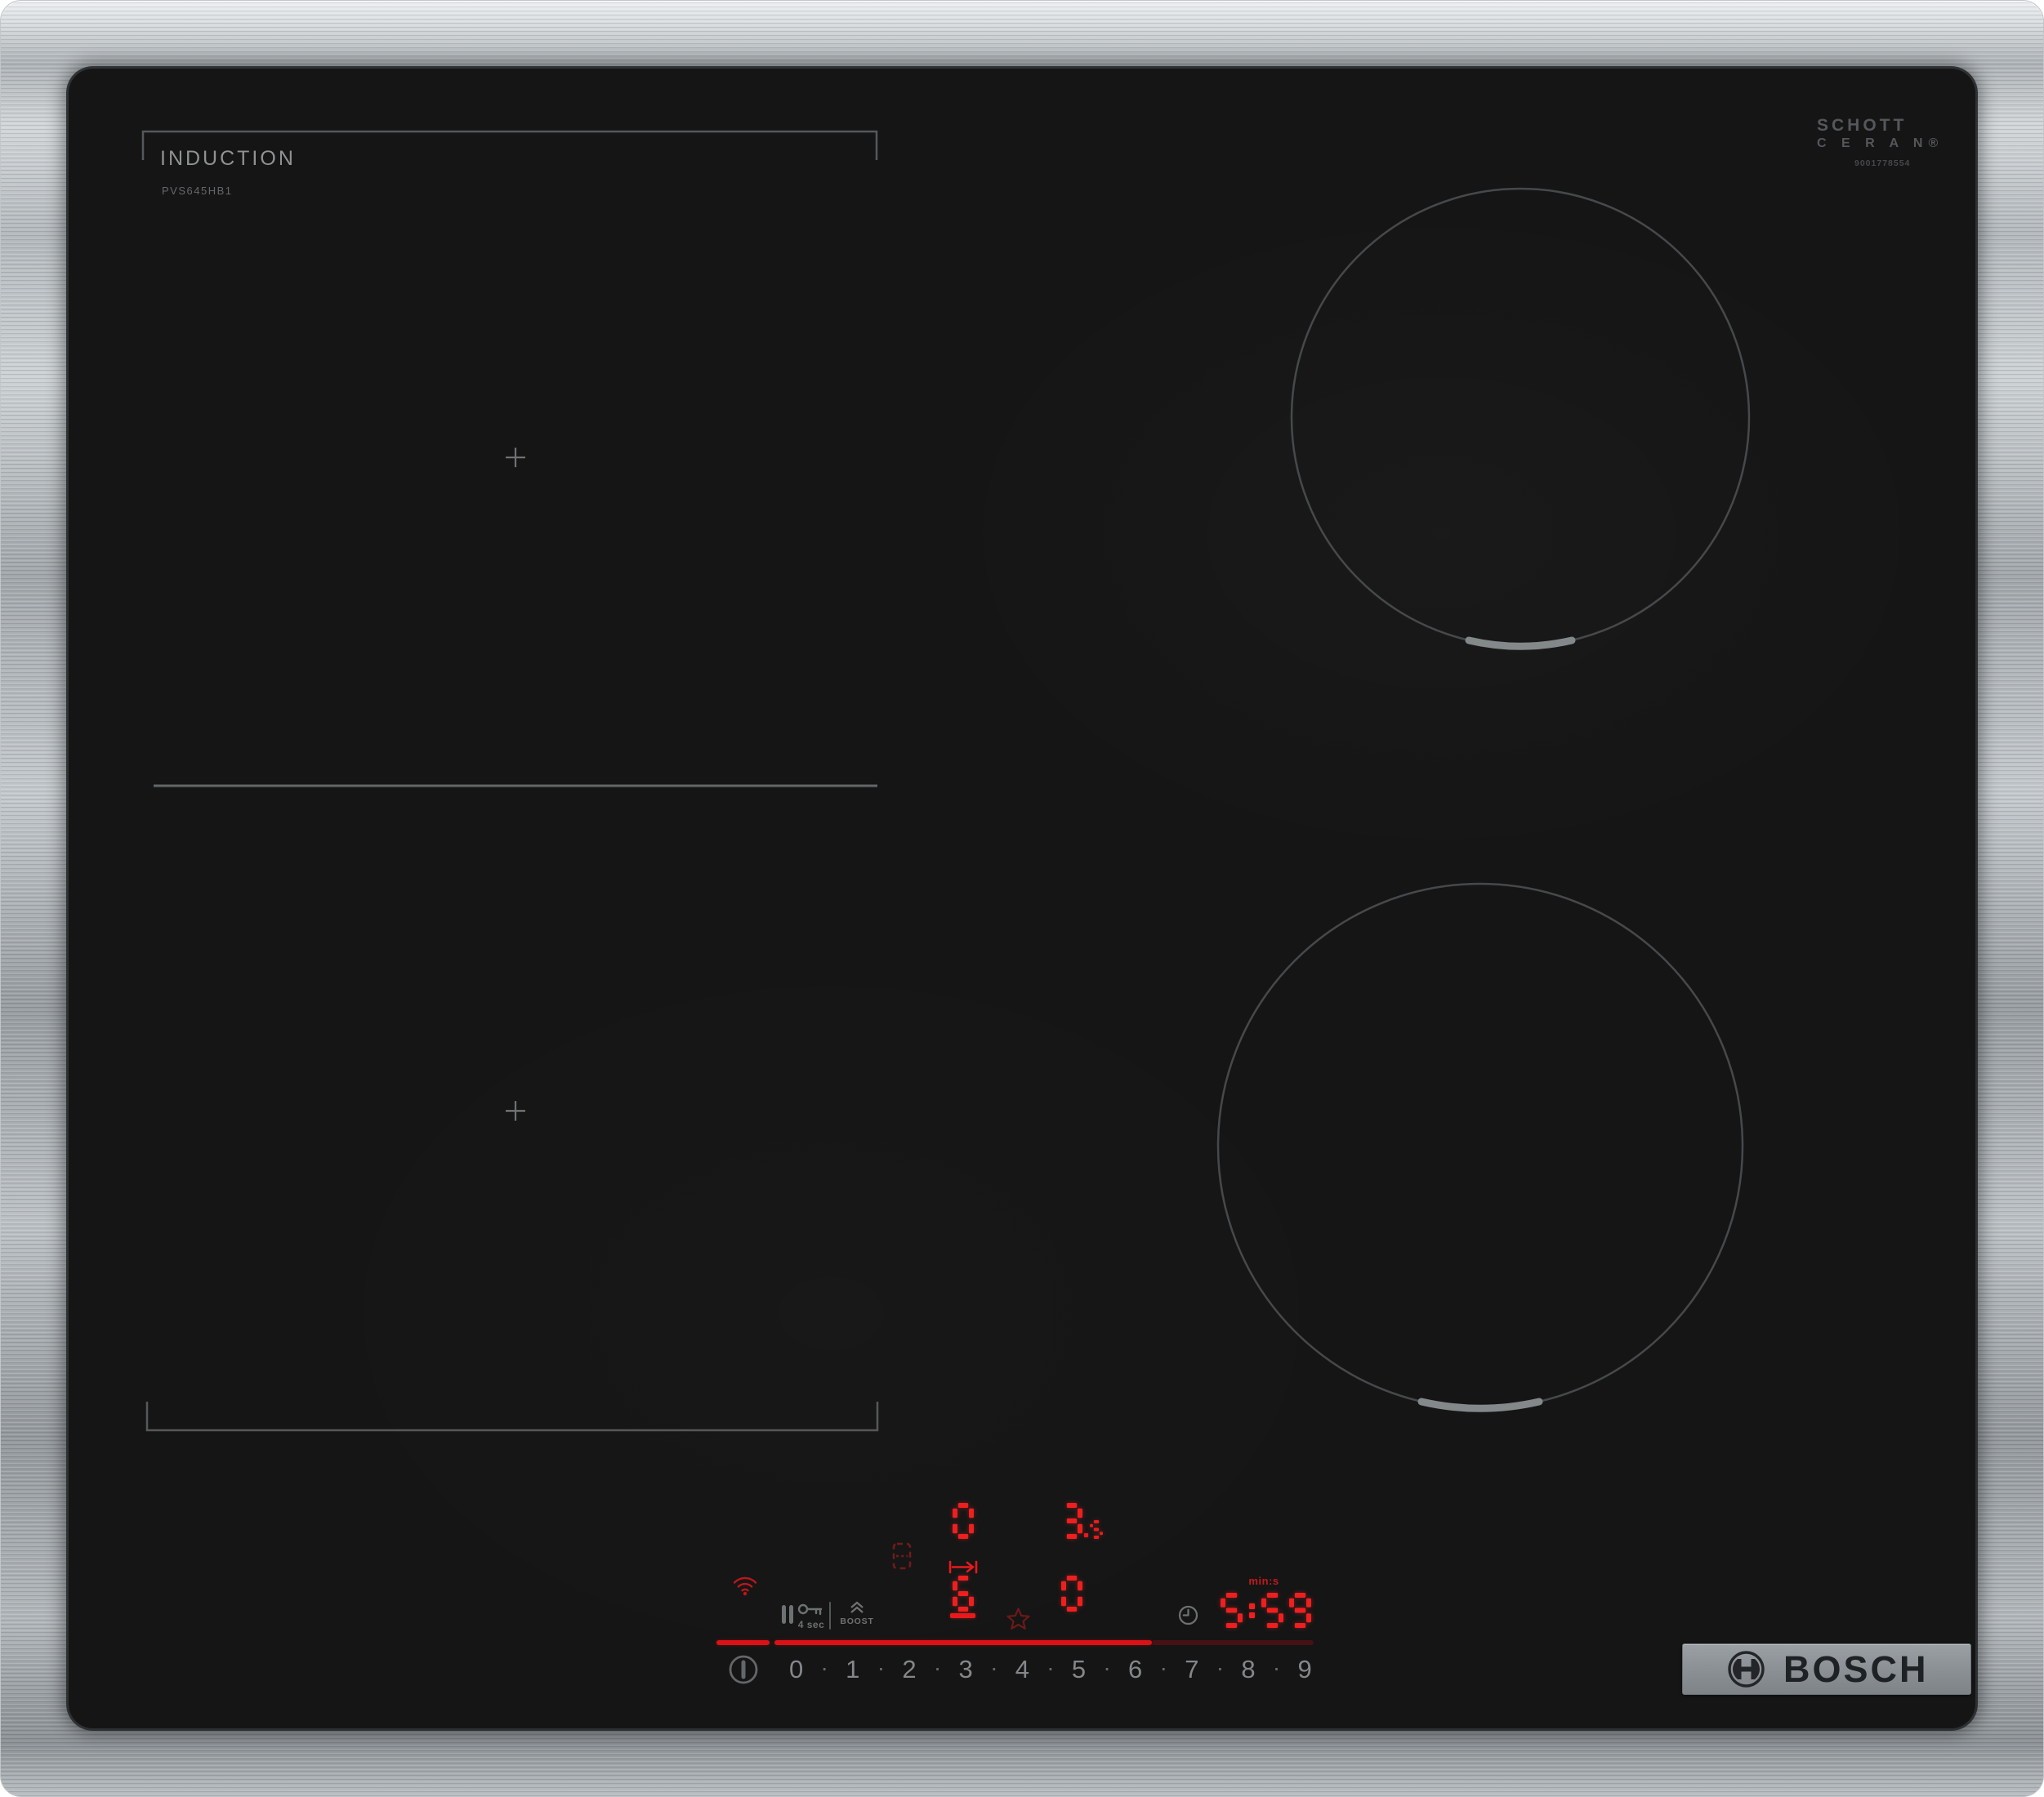 Image resolution: width=2044 pixels, height=1797 pixels. I want to click on timer-unit-label: min:s, so click(1263, 1581).